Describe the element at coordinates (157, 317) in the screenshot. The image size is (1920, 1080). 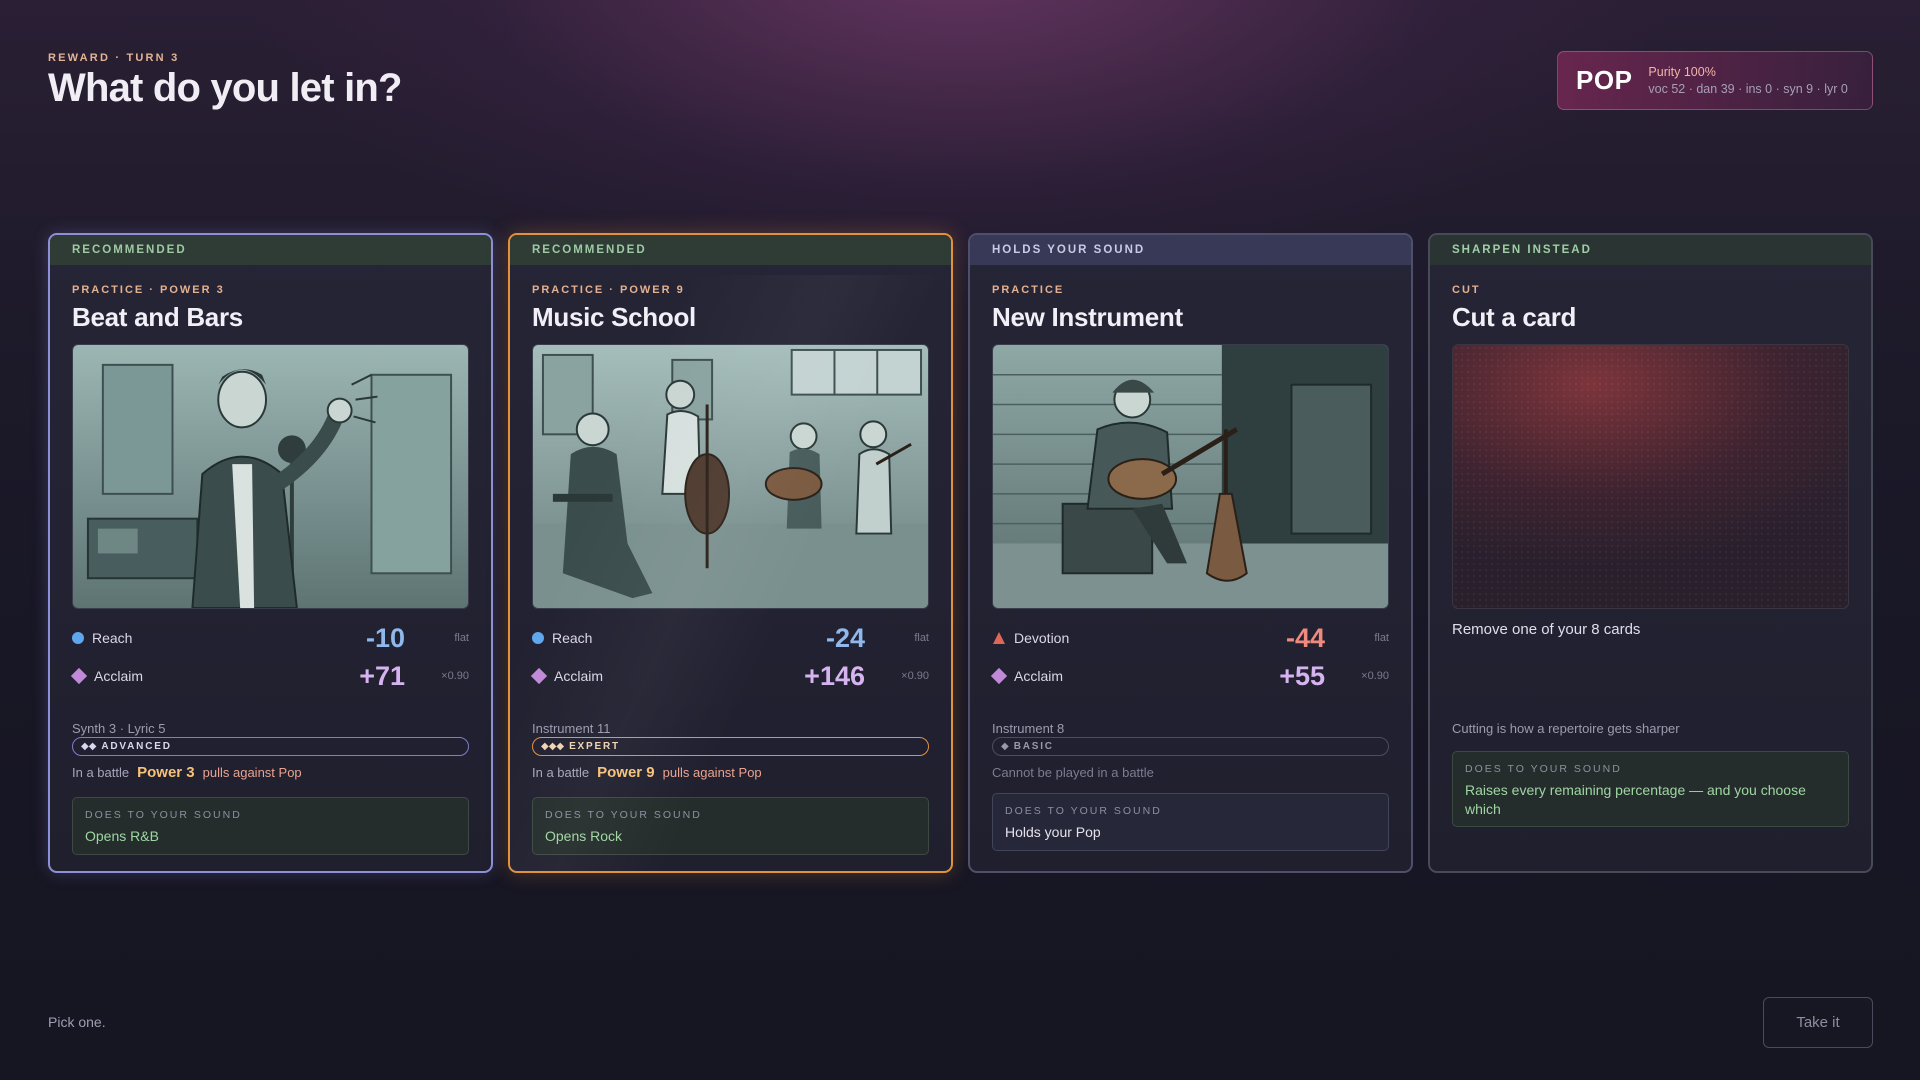
I see `card-title: Beat and Bars` at that location.